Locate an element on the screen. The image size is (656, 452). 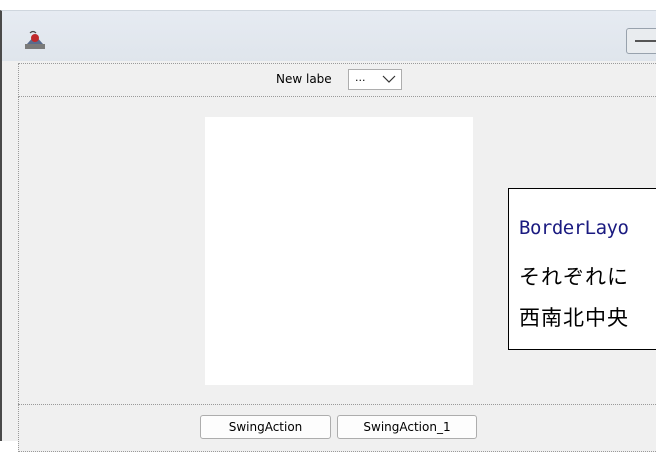
callout-box: BorderLayo それぞれに 西南北中央 is located at coordinates (582, 269).